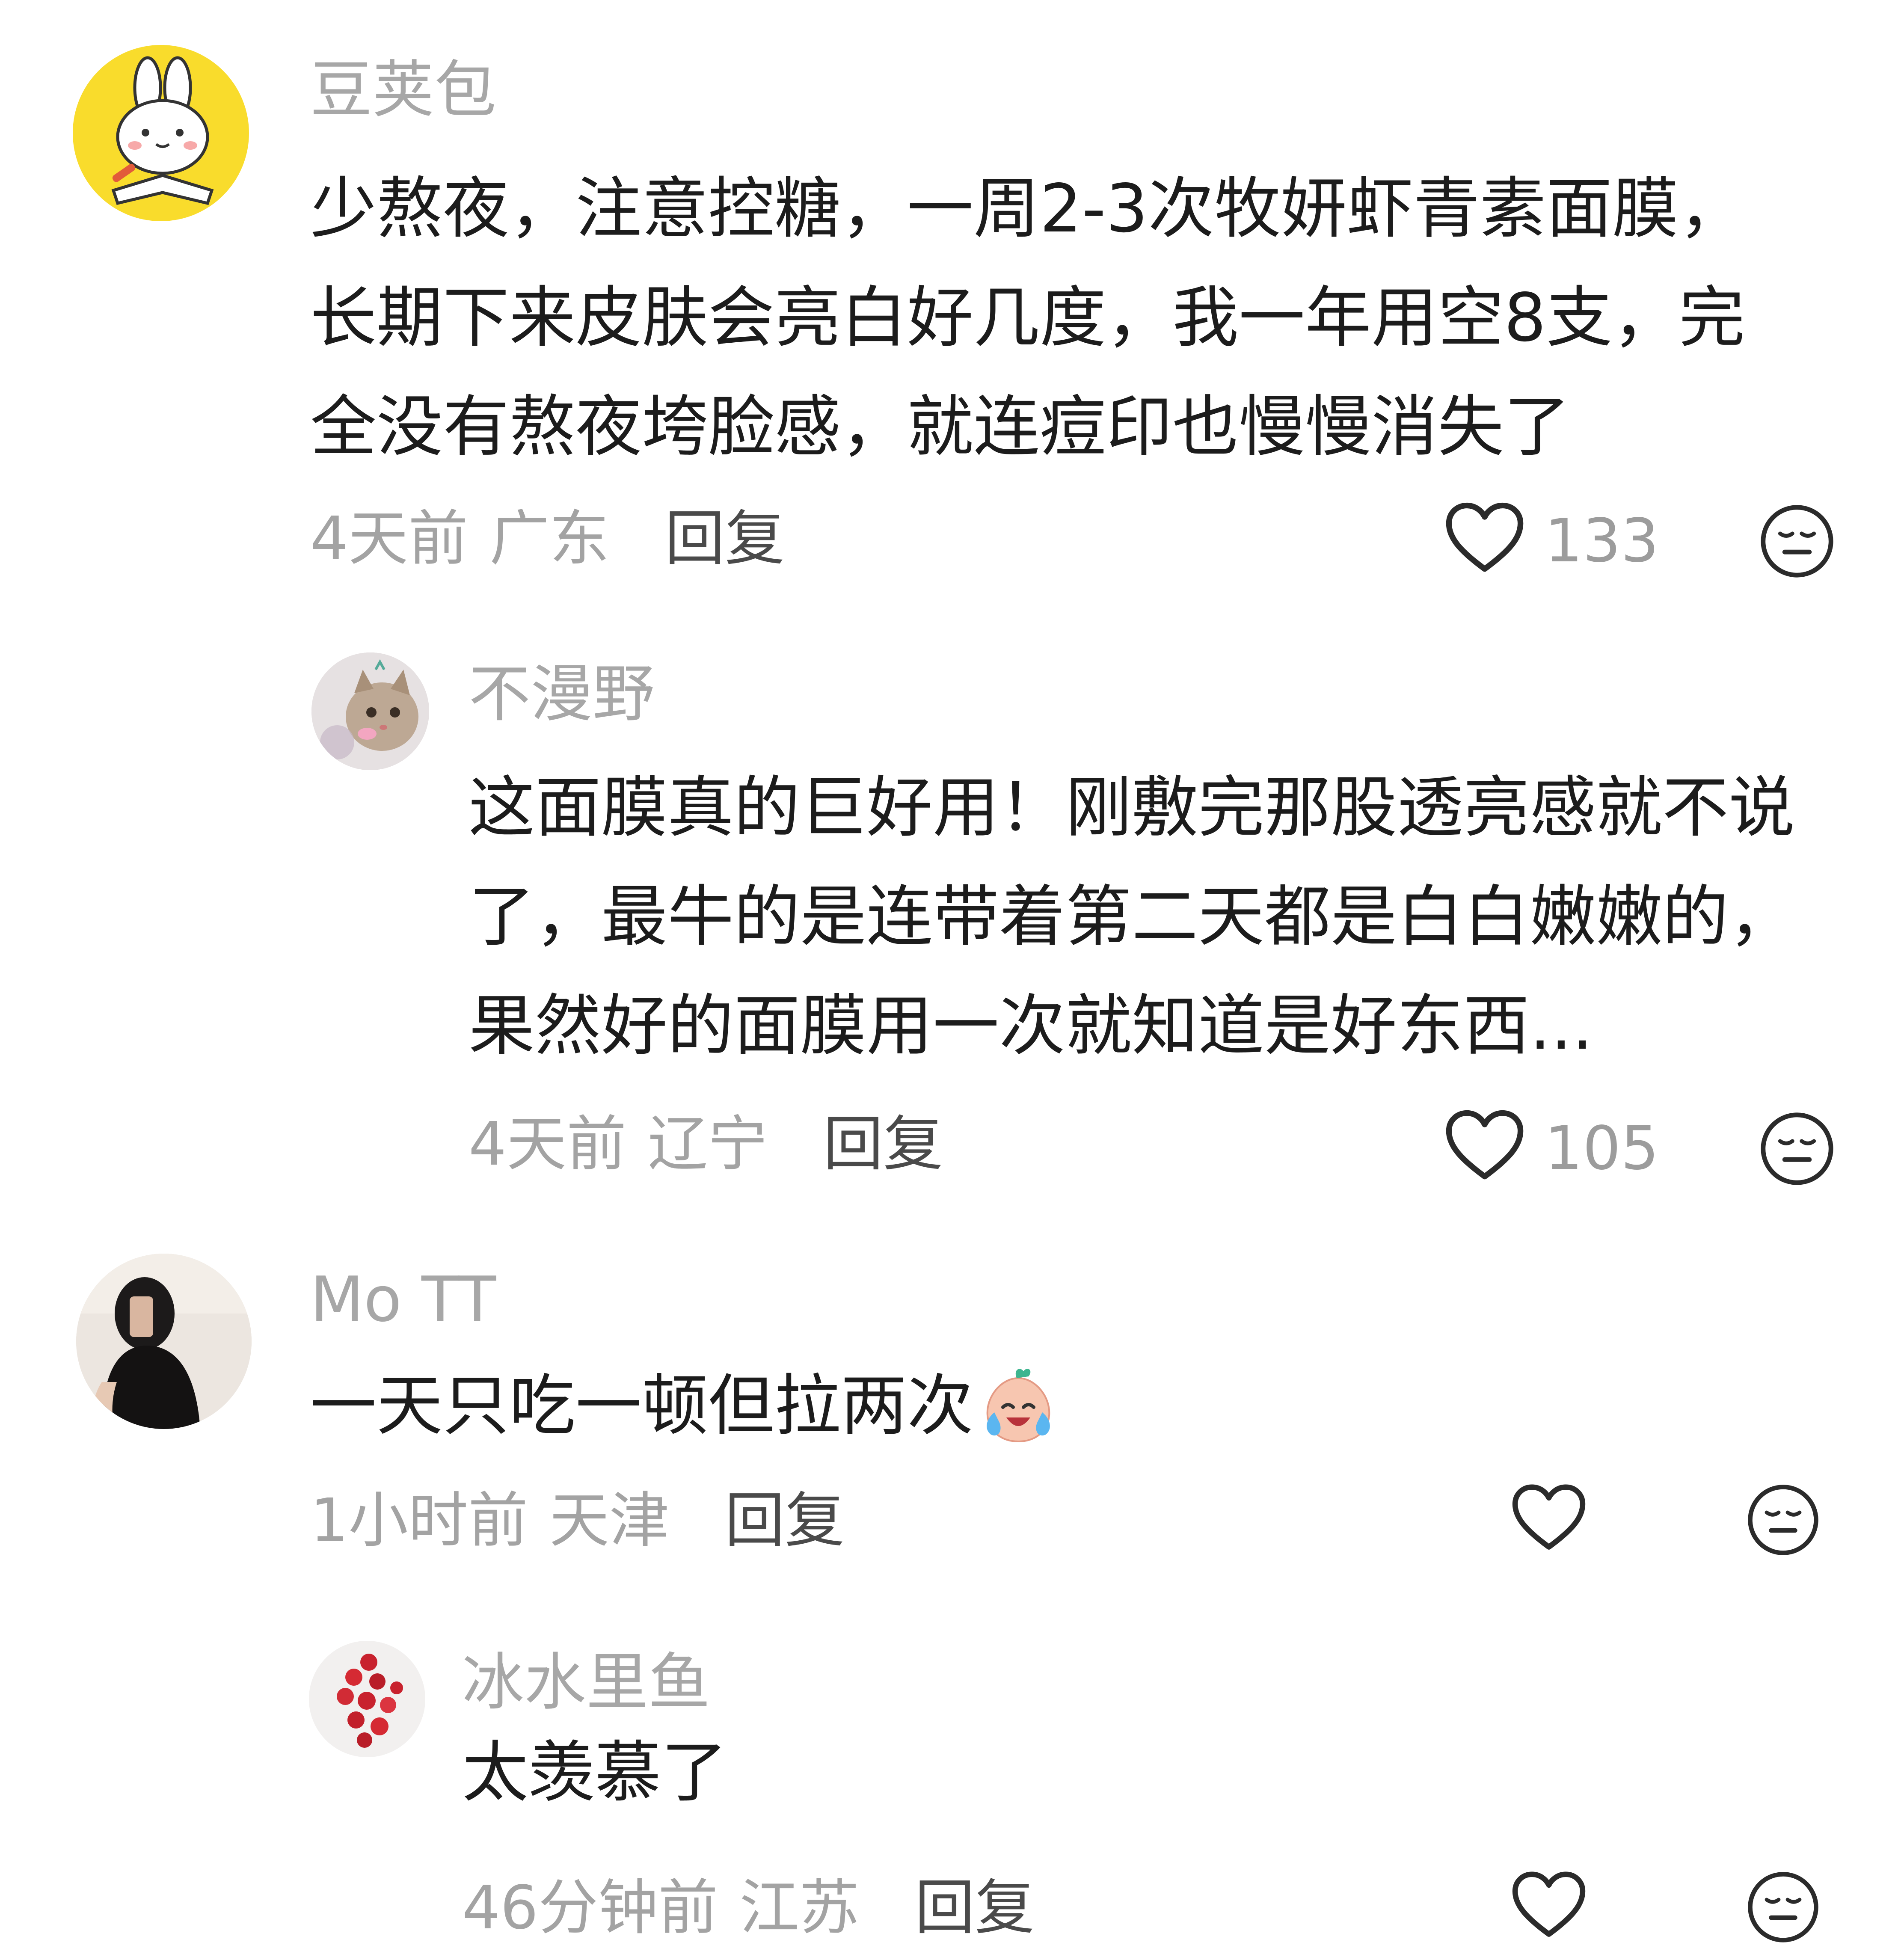  What do you see at coordinates (799, 1908) in the screenshot?
I see `comment-location: 江苏` at bounding box center [799, 1908].